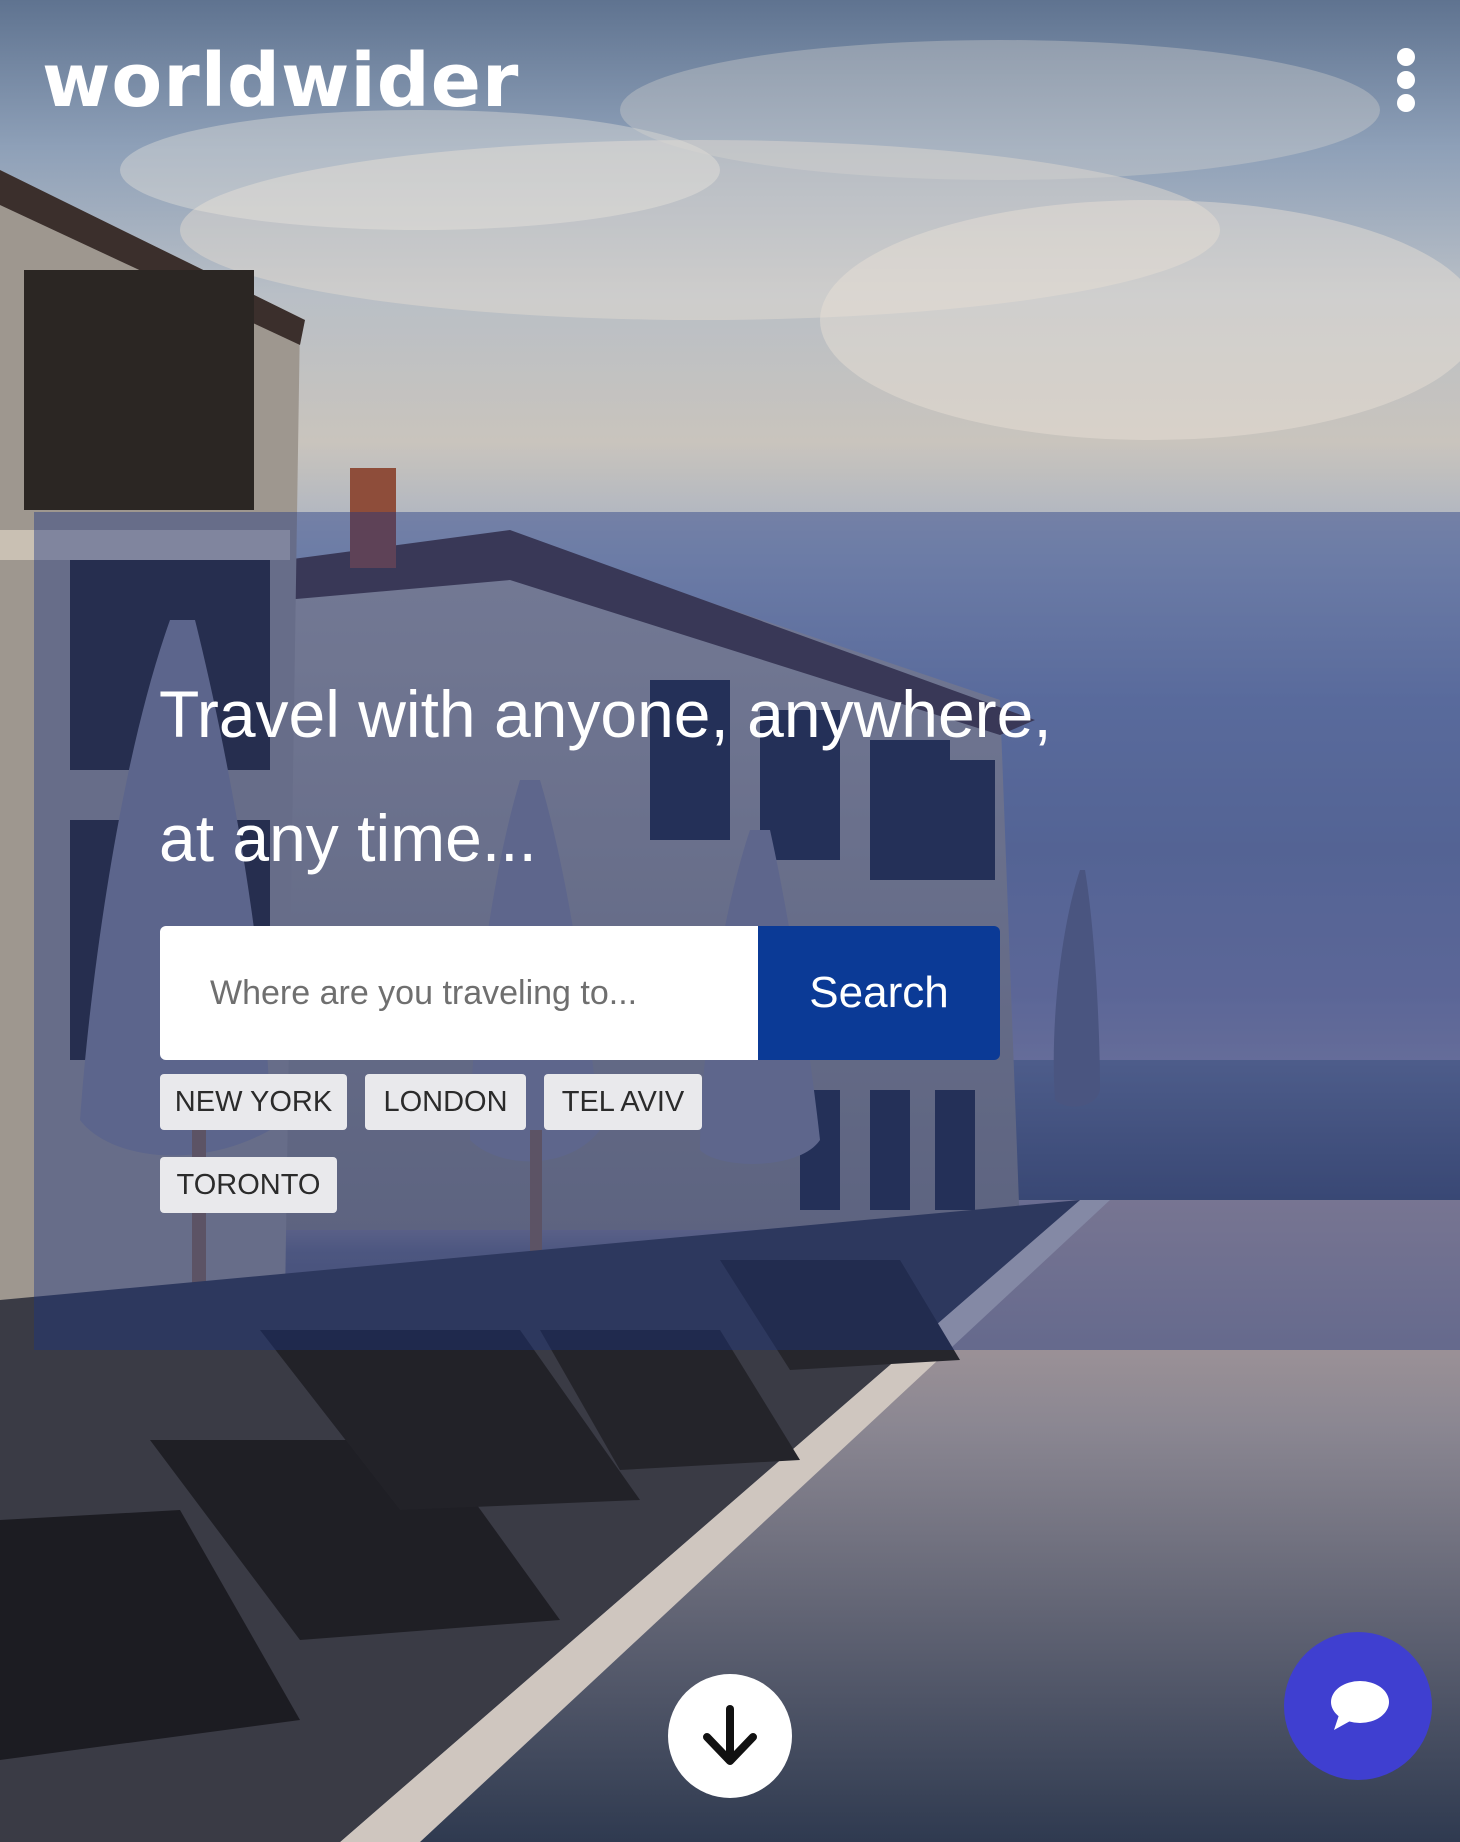 The image size is (1460, 1842). What do you see at coordinates (253, 1102) in the screenshot?
I see `chip-new-york: NEW YORK` at bounding box center [253, 1102].